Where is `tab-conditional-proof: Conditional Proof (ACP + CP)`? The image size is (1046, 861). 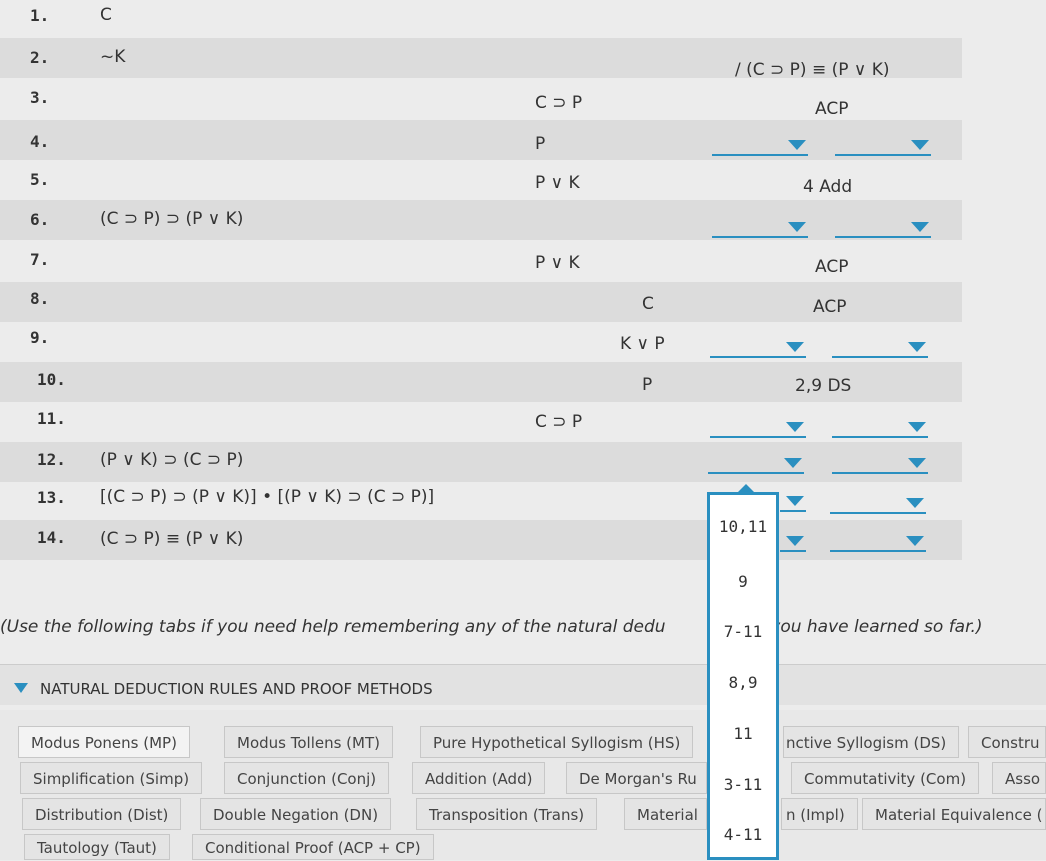 tab-conditional-proof: Conditional Proof (ACP + CP) is located at coordinates (313, 847).